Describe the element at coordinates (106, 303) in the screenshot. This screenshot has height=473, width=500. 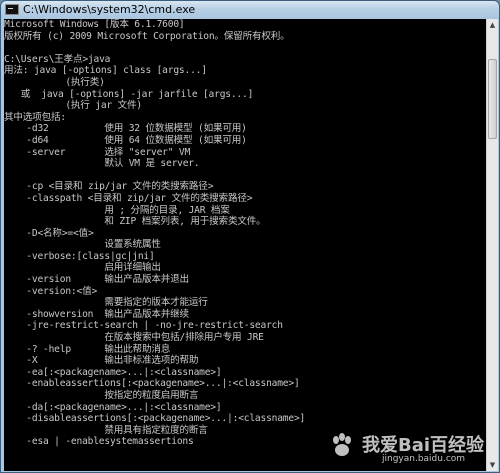
I see `console-line: 需要指定的版本才能运行` at that location.